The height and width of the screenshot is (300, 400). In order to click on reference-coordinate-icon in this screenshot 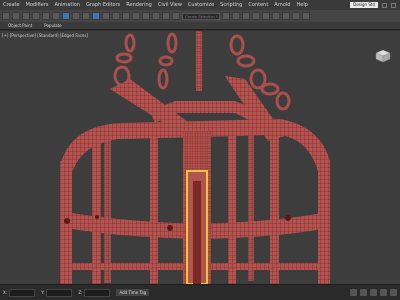, I will do `click(126, 16)`.